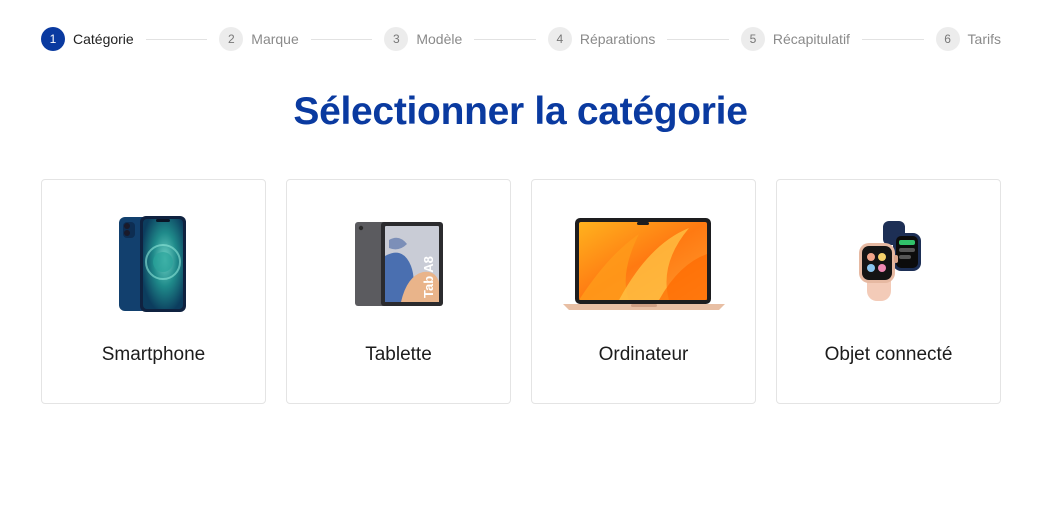 The image size is (1041, 522). Describe the element at coordinates (520, 111) in the screenshot. I see `page-title: Sélectionner la catégorie` at that location.